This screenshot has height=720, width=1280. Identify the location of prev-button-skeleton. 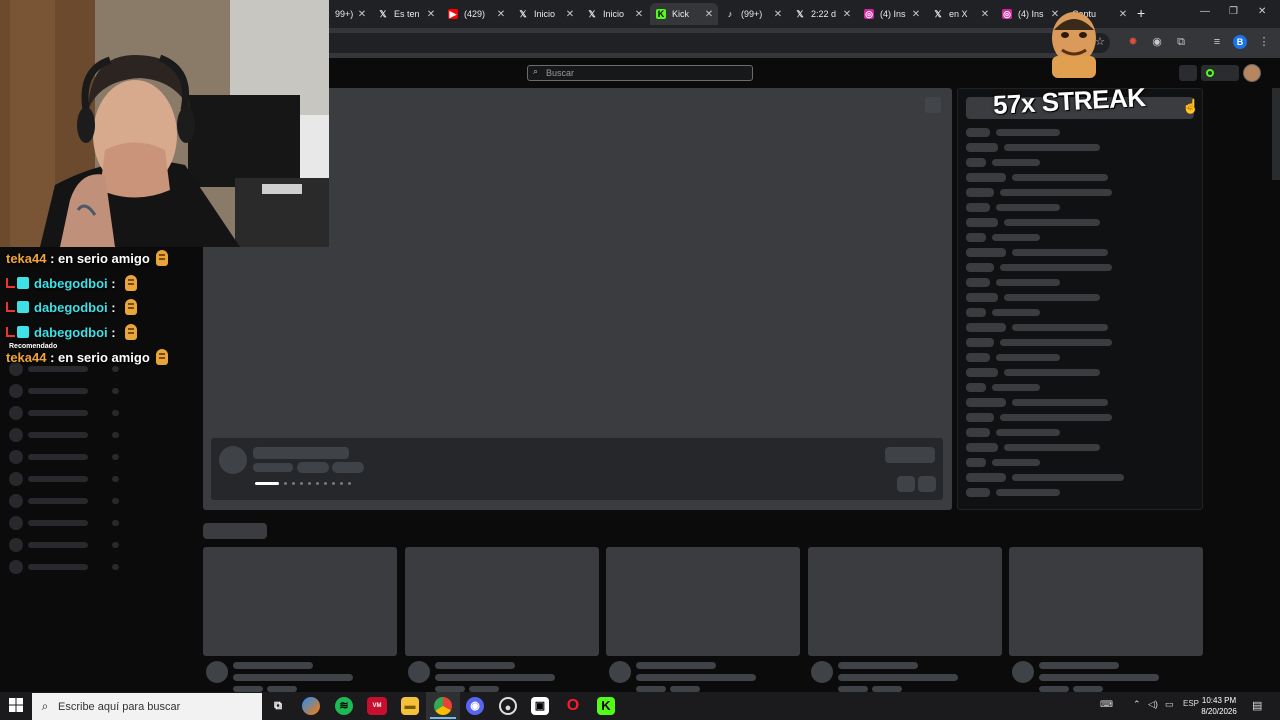
(906, 484).